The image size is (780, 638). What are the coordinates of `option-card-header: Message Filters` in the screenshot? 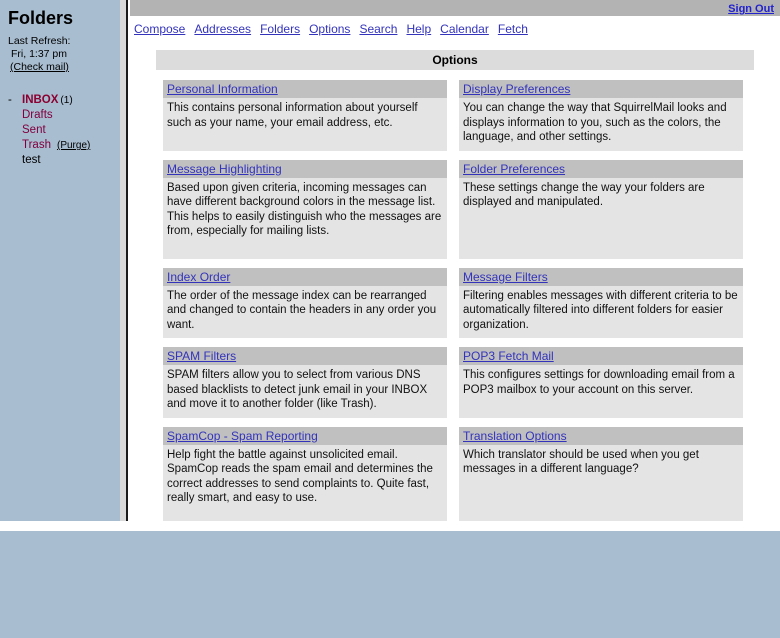 It's located at (601, 276).